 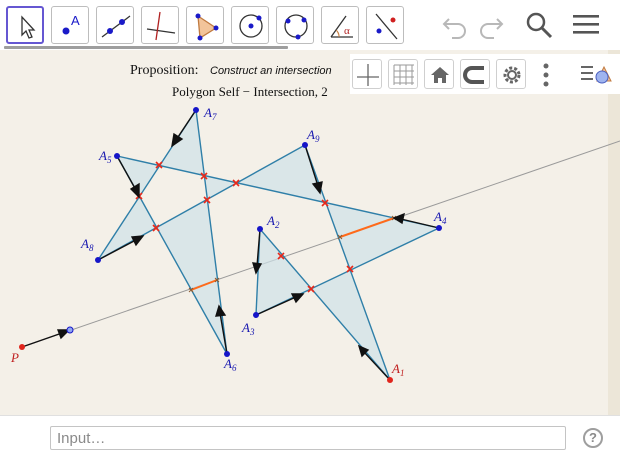 What do you see at coordinates (230, 364) in the screenshot?
I see `label-a6: A6` at bounding box center [230, 364].